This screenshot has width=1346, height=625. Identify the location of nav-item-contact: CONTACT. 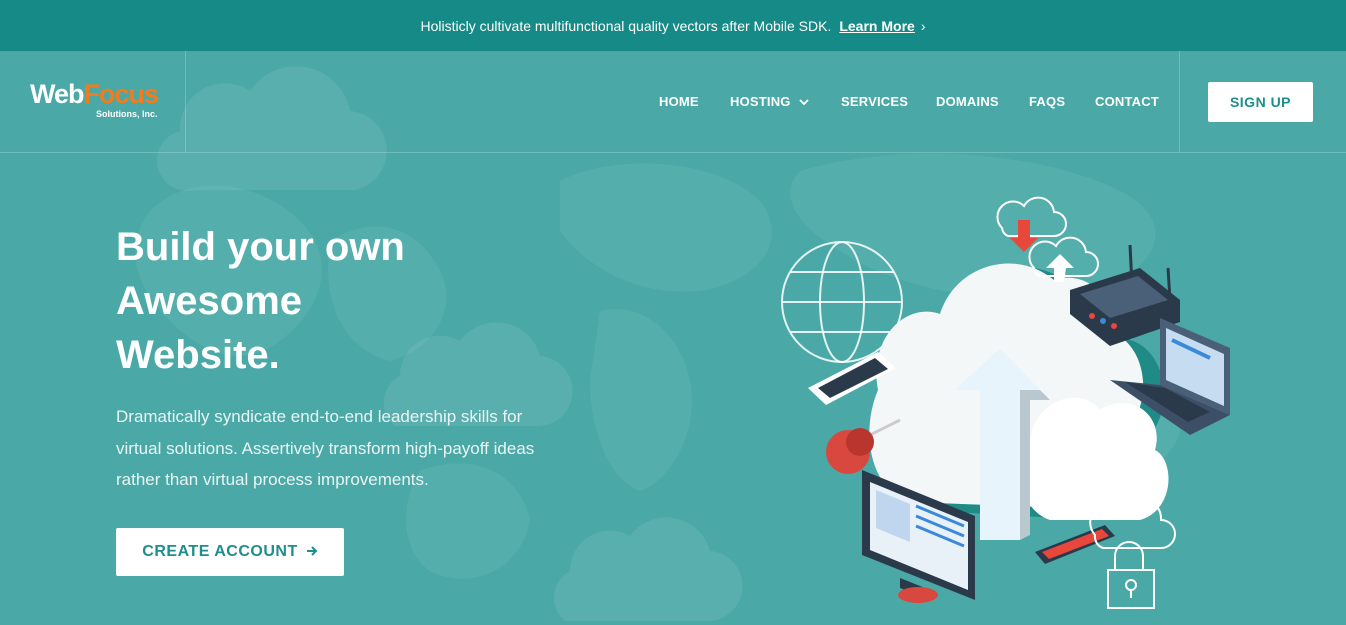
(1127, 101).